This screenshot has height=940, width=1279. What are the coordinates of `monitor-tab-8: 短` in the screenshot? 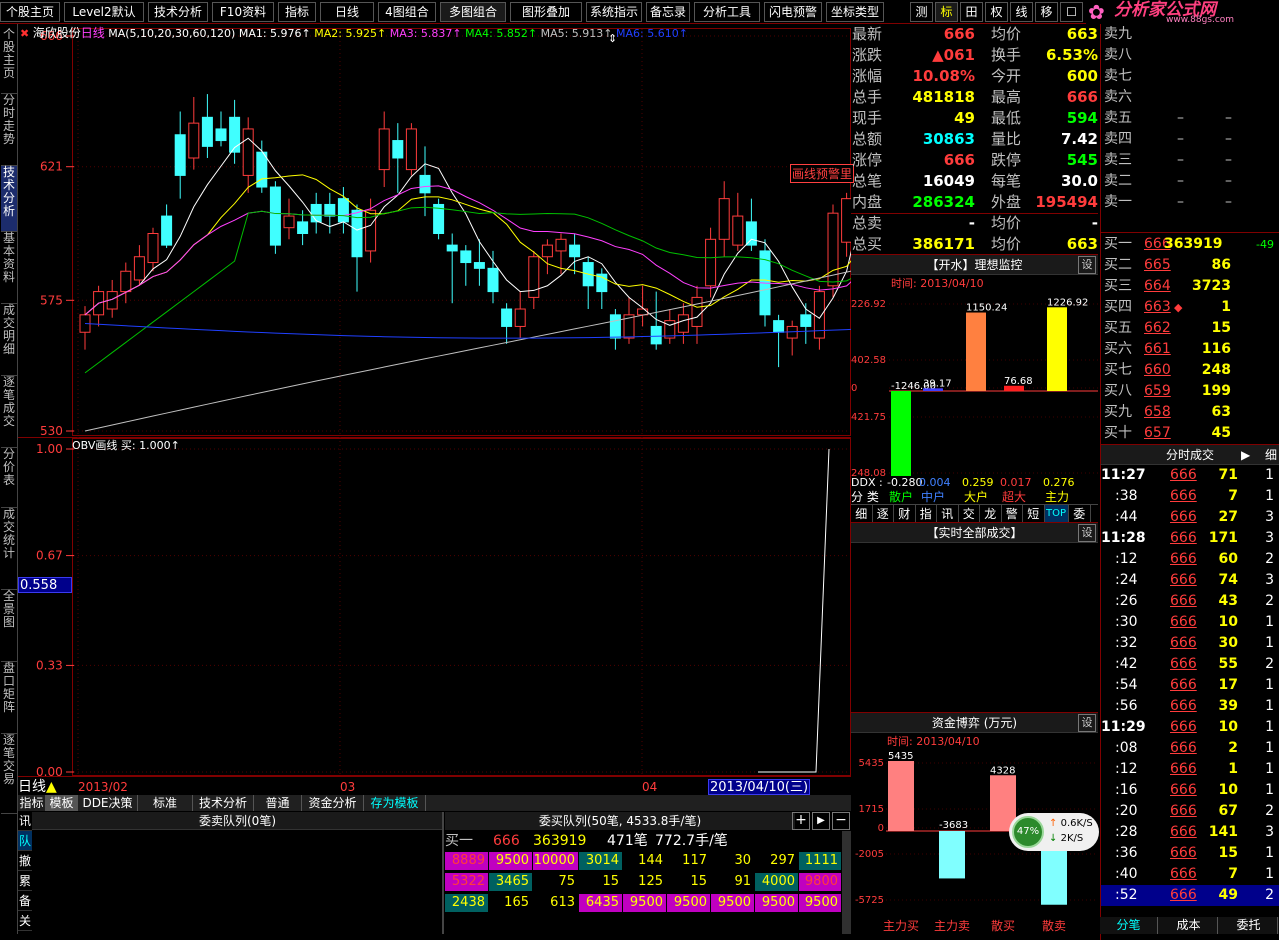 It's located at (1034, 514).